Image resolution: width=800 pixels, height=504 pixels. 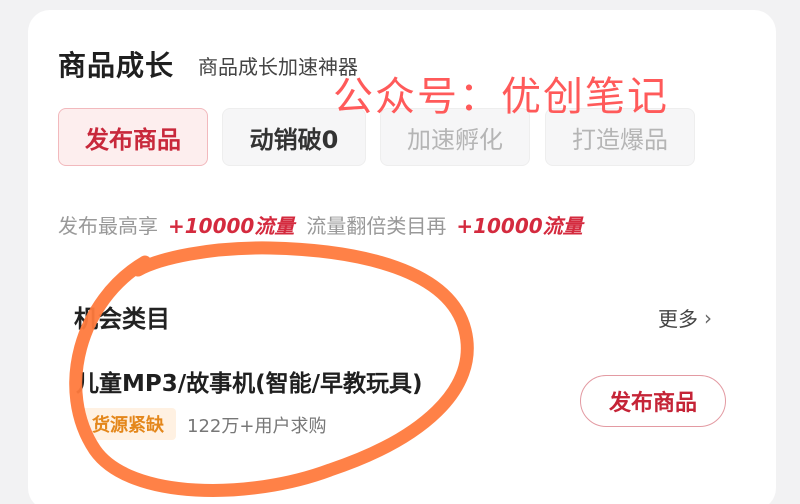 I want to click on promo-highlight-1: +10000流量, so click(x=231, y=226).